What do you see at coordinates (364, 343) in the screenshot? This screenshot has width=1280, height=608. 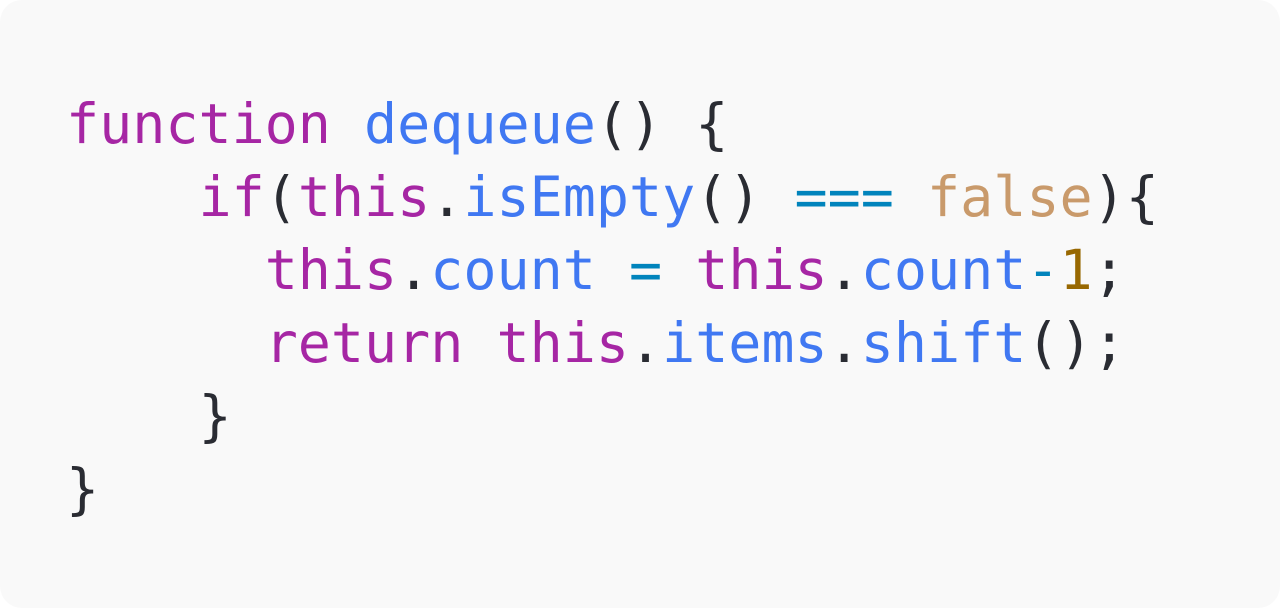 I see `keyword-return: return` at bounding box center [364, 343].